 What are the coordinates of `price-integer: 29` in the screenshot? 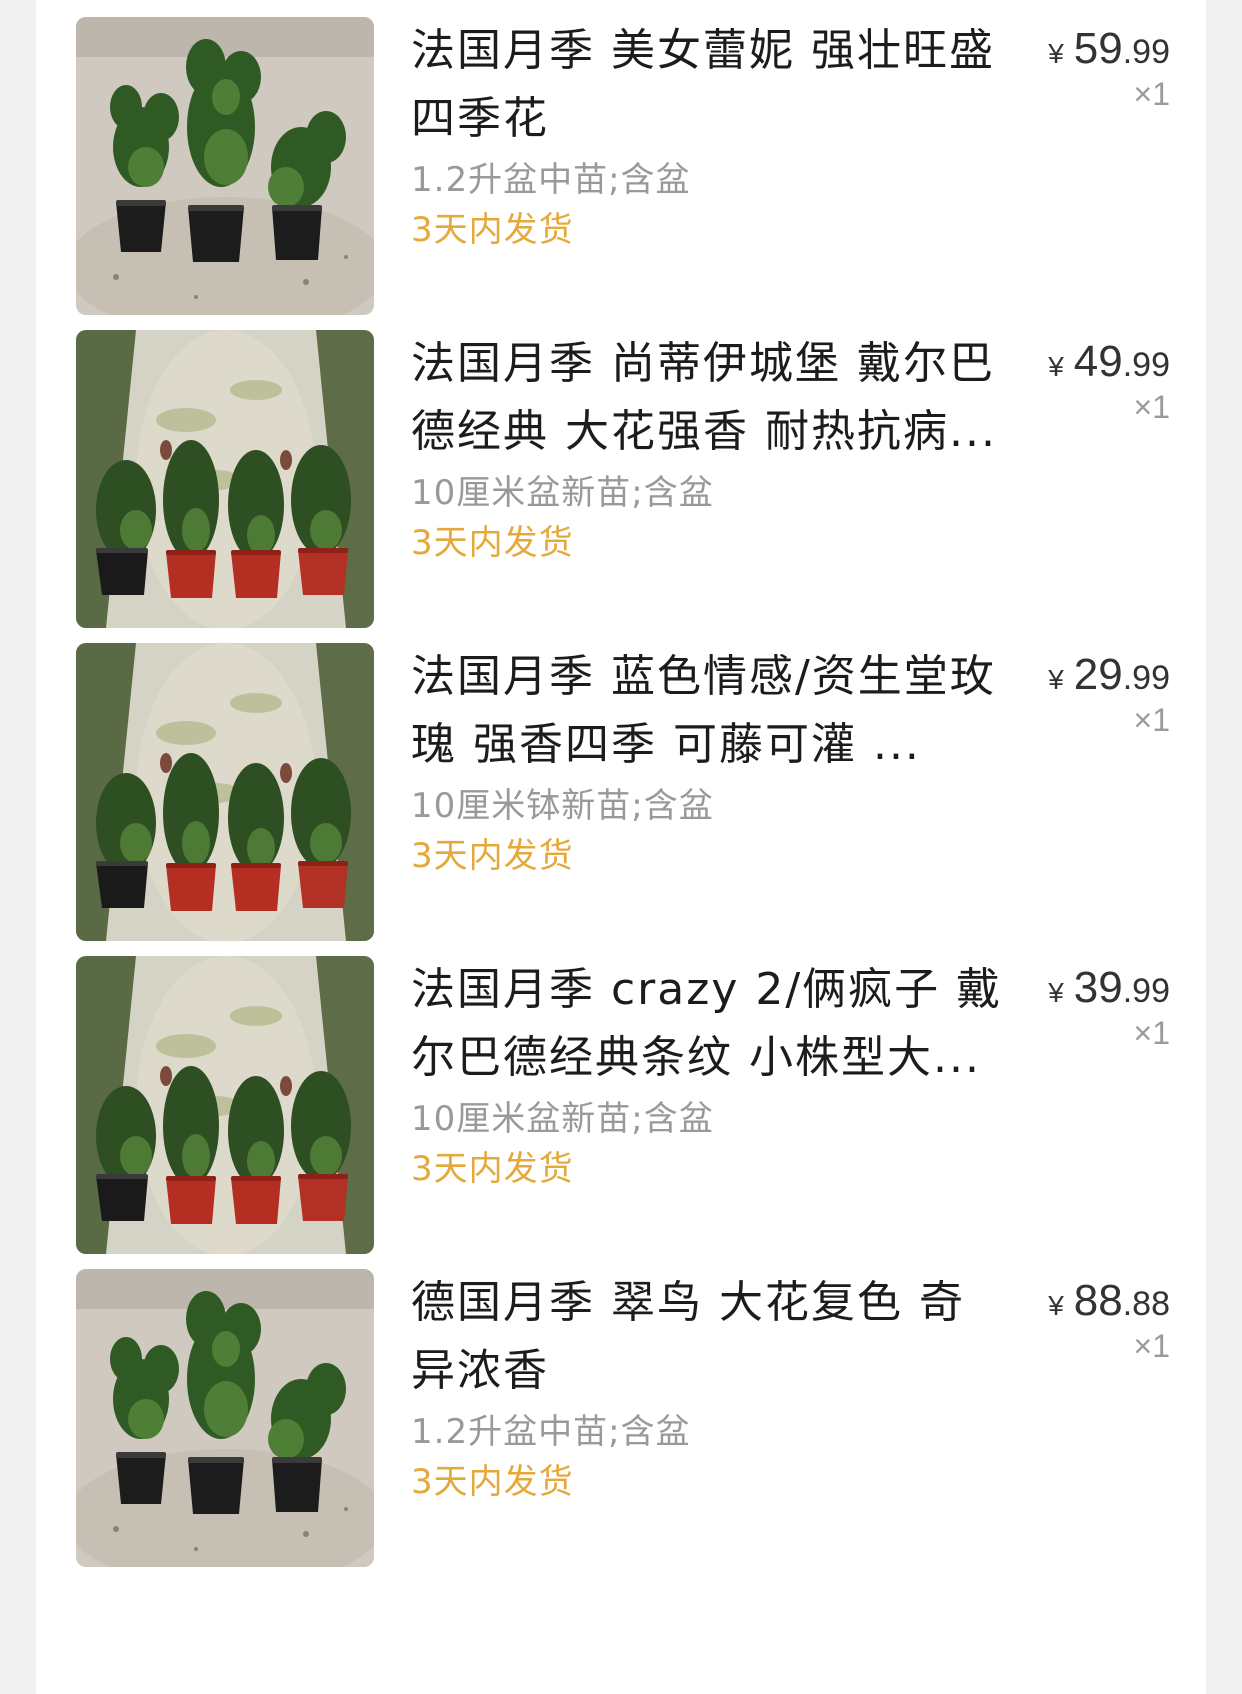 It's located at (1098, 674).